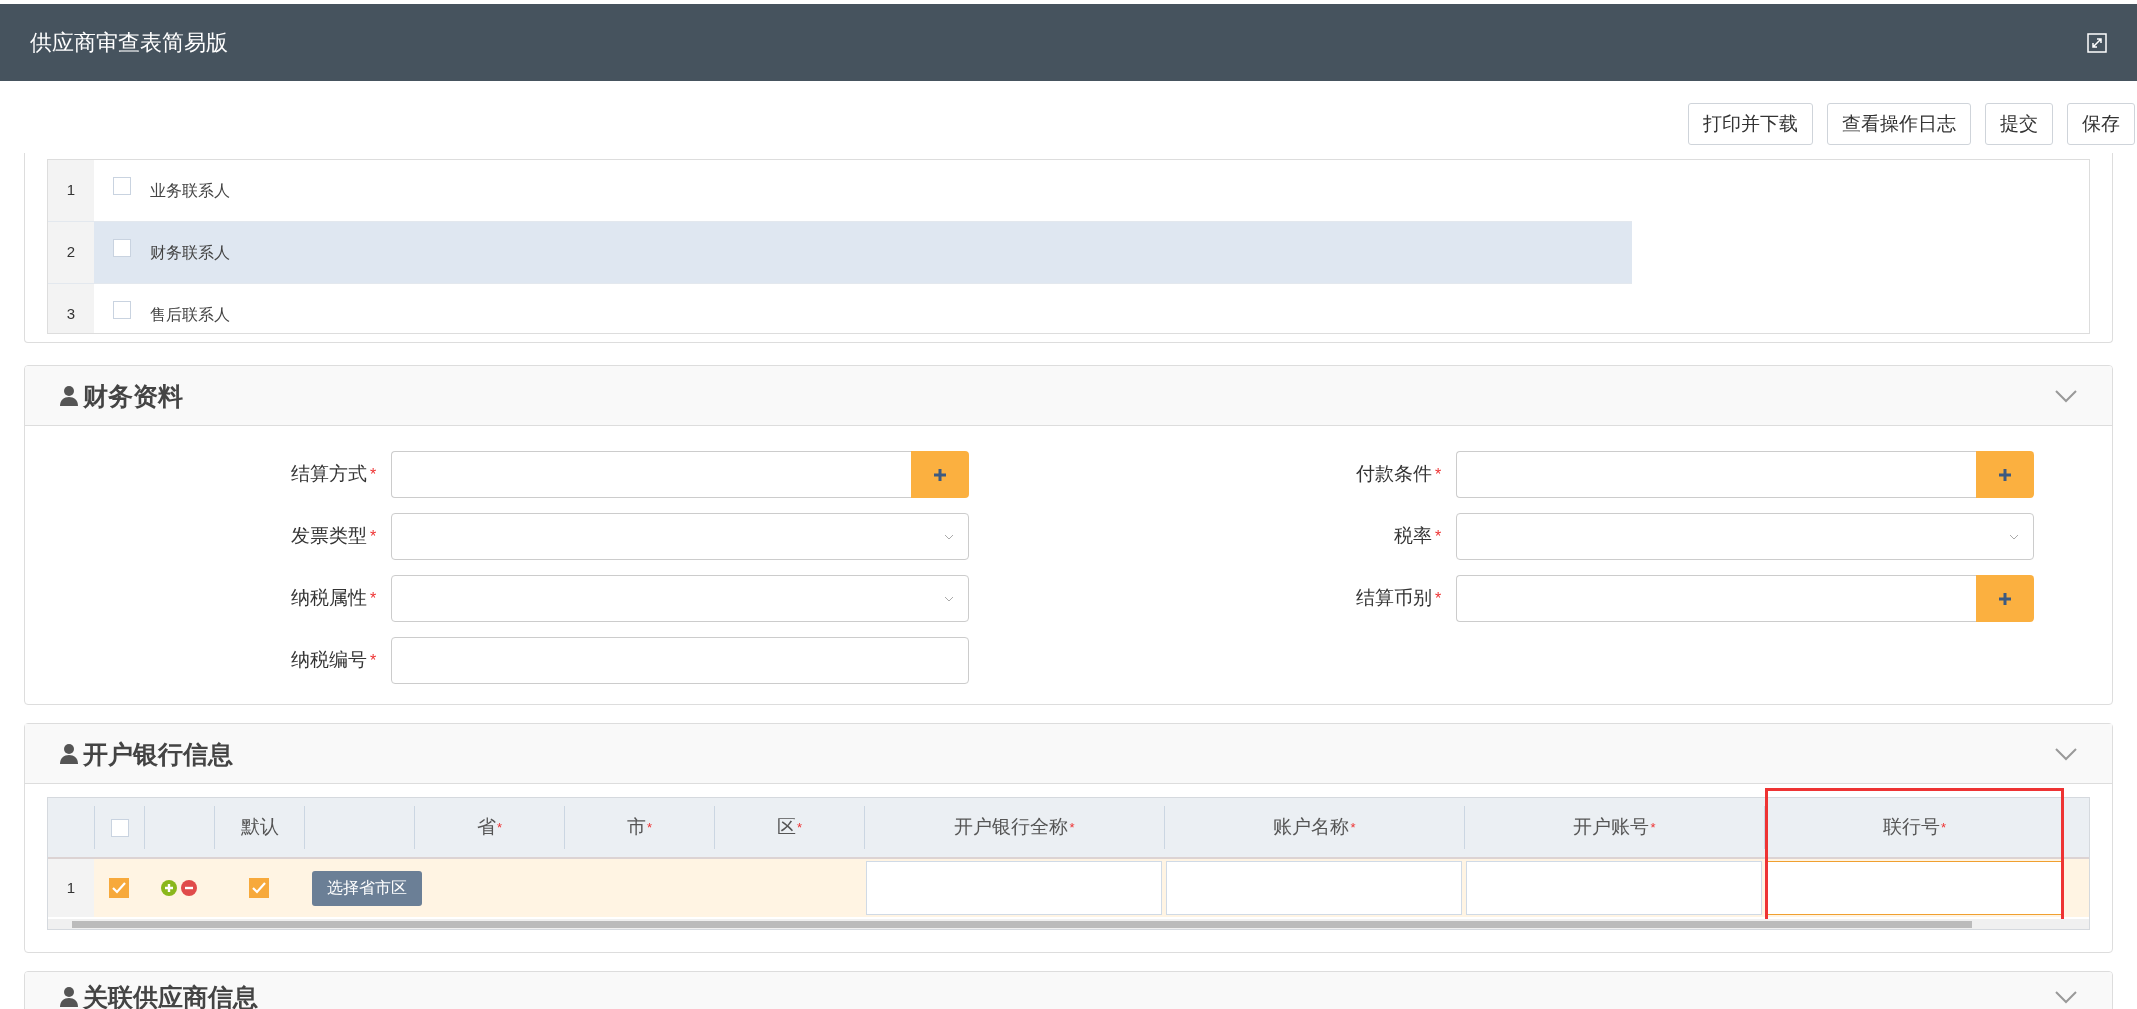  I want to click on column-header: 市, so click(636, 827).